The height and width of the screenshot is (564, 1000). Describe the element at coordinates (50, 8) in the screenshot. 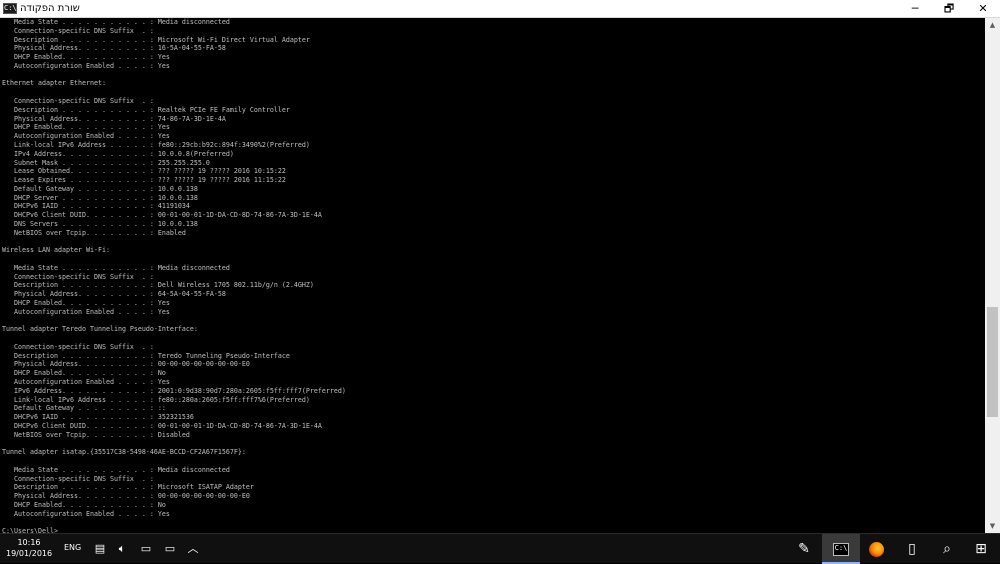

I see `window-title: שורת הפקודה` at that location.